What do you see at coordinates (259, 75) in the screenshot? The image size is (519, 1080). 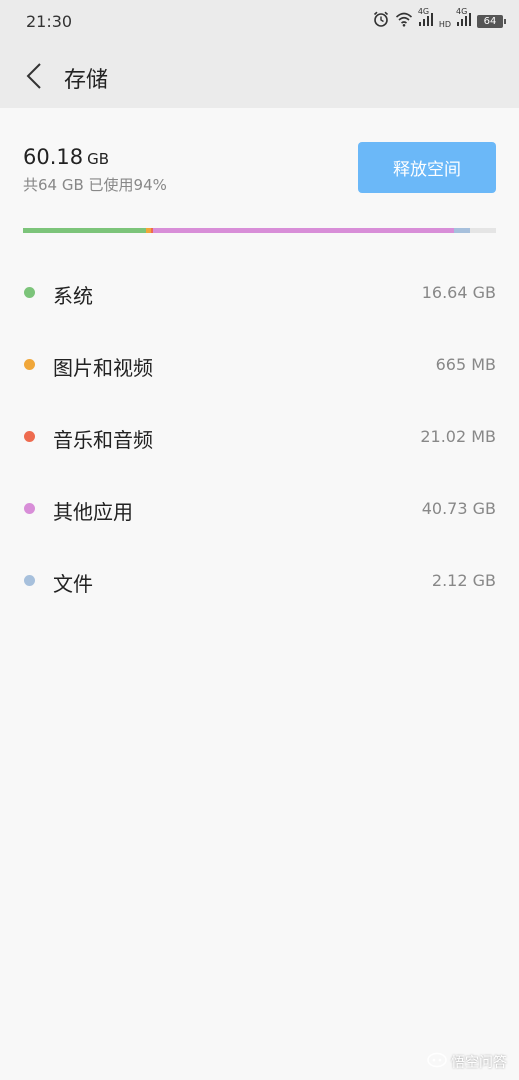 I see `app-header: 存储` at bounding box center [259, 75].